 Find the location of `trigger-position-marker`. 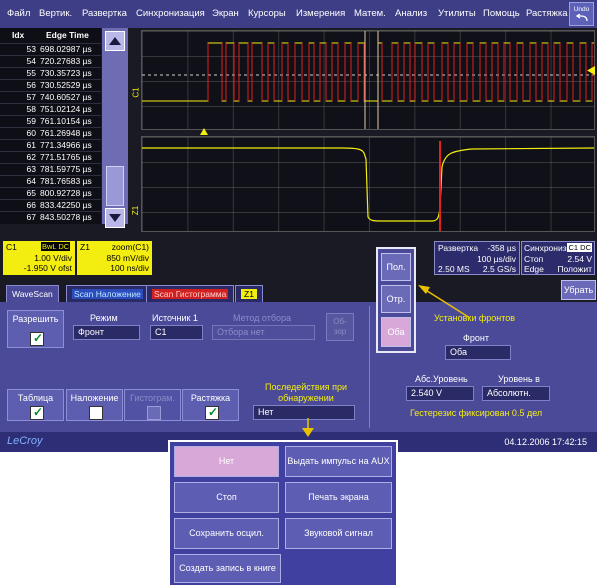

trigger-position-marker is located at coordinates (204, 131).